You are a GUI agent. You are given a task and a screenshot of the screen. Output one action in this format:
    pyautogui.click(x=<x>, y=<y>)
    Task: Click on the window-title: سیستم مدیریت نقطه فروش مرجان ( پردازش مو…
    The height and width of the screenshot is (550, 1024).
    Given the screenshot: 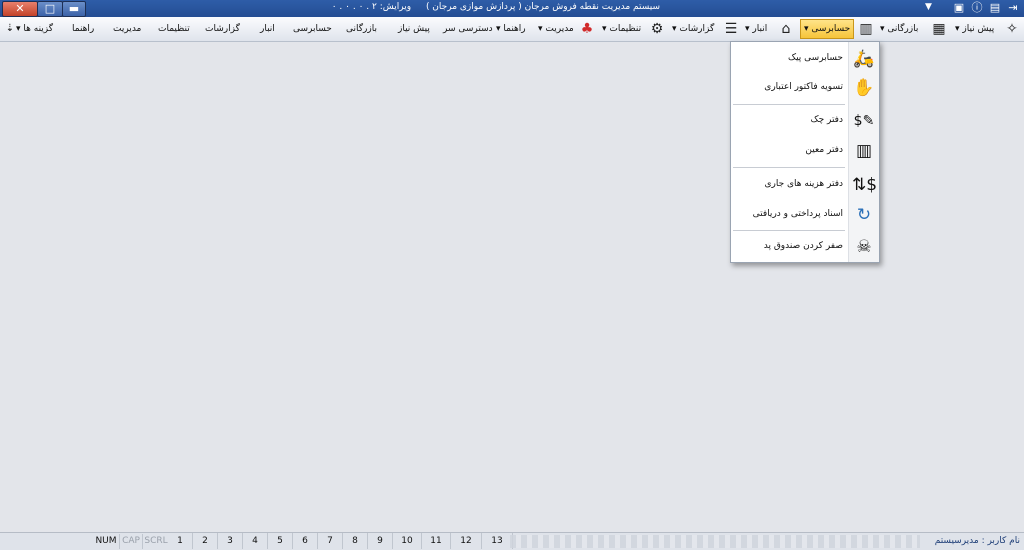 What is the action you would take?
    pyautogui.click(x=496, y=7)
    